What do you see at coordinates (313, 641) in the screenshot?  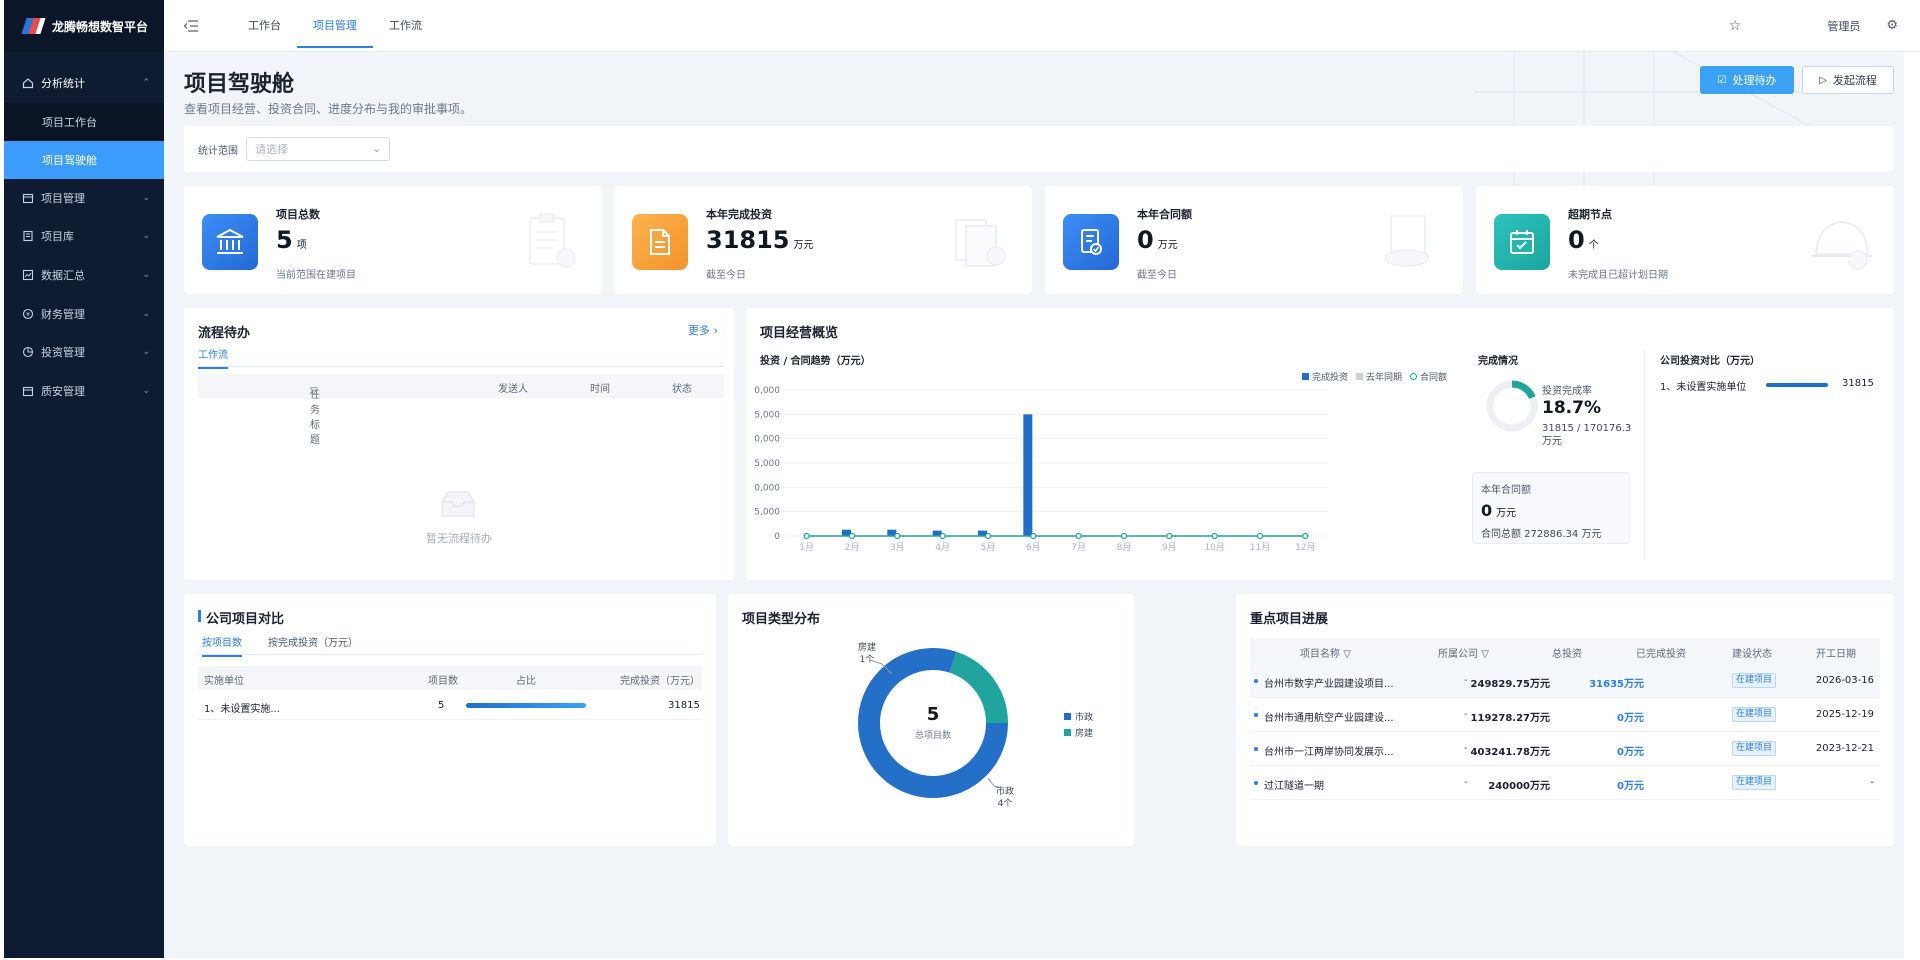 I see `tab-by-invest: 按完成投资（万元）` at bounding box center [313, 641].